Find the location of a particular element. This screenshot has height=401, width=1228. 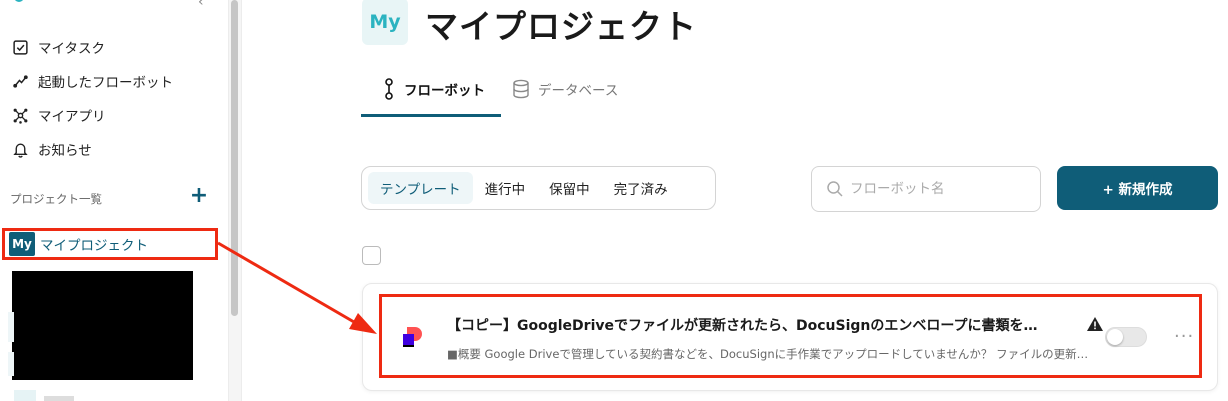

sidebar-scrollbar-thumb is located at coordinates (234, 158).